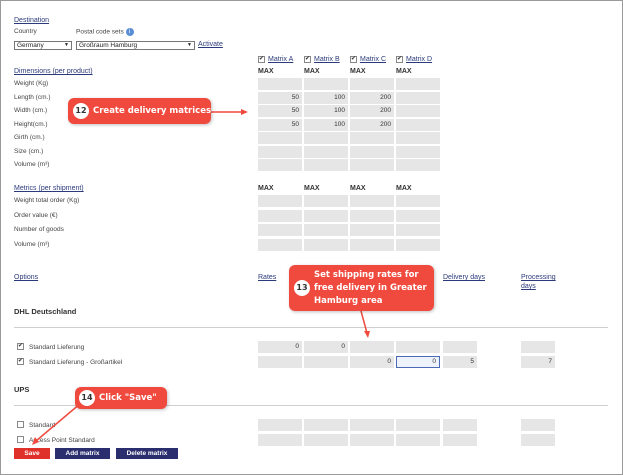 The width and height of the screenshot is (623, 475). What do you see at coordinates (128, 398) in the screenshot?
I see `callout-text: Click "Save"` at bounding box center [128, 398].